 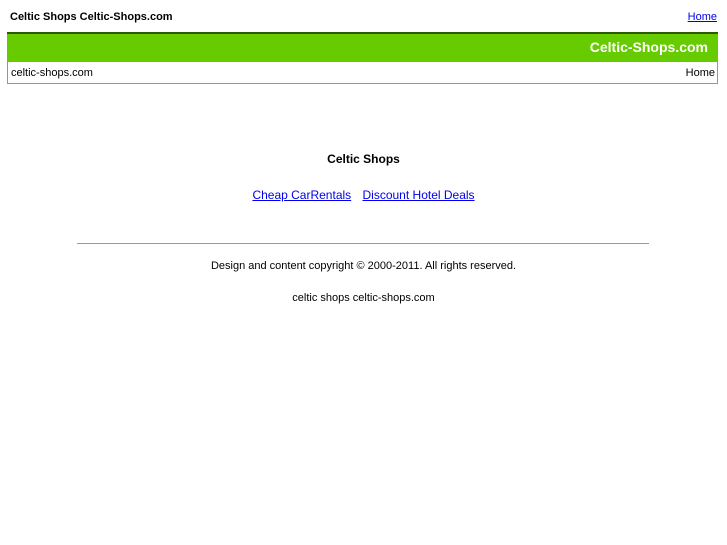 I want to click on site-heading: Celtic Shops Celtic-Shops.com, so click(x=91, y=17).